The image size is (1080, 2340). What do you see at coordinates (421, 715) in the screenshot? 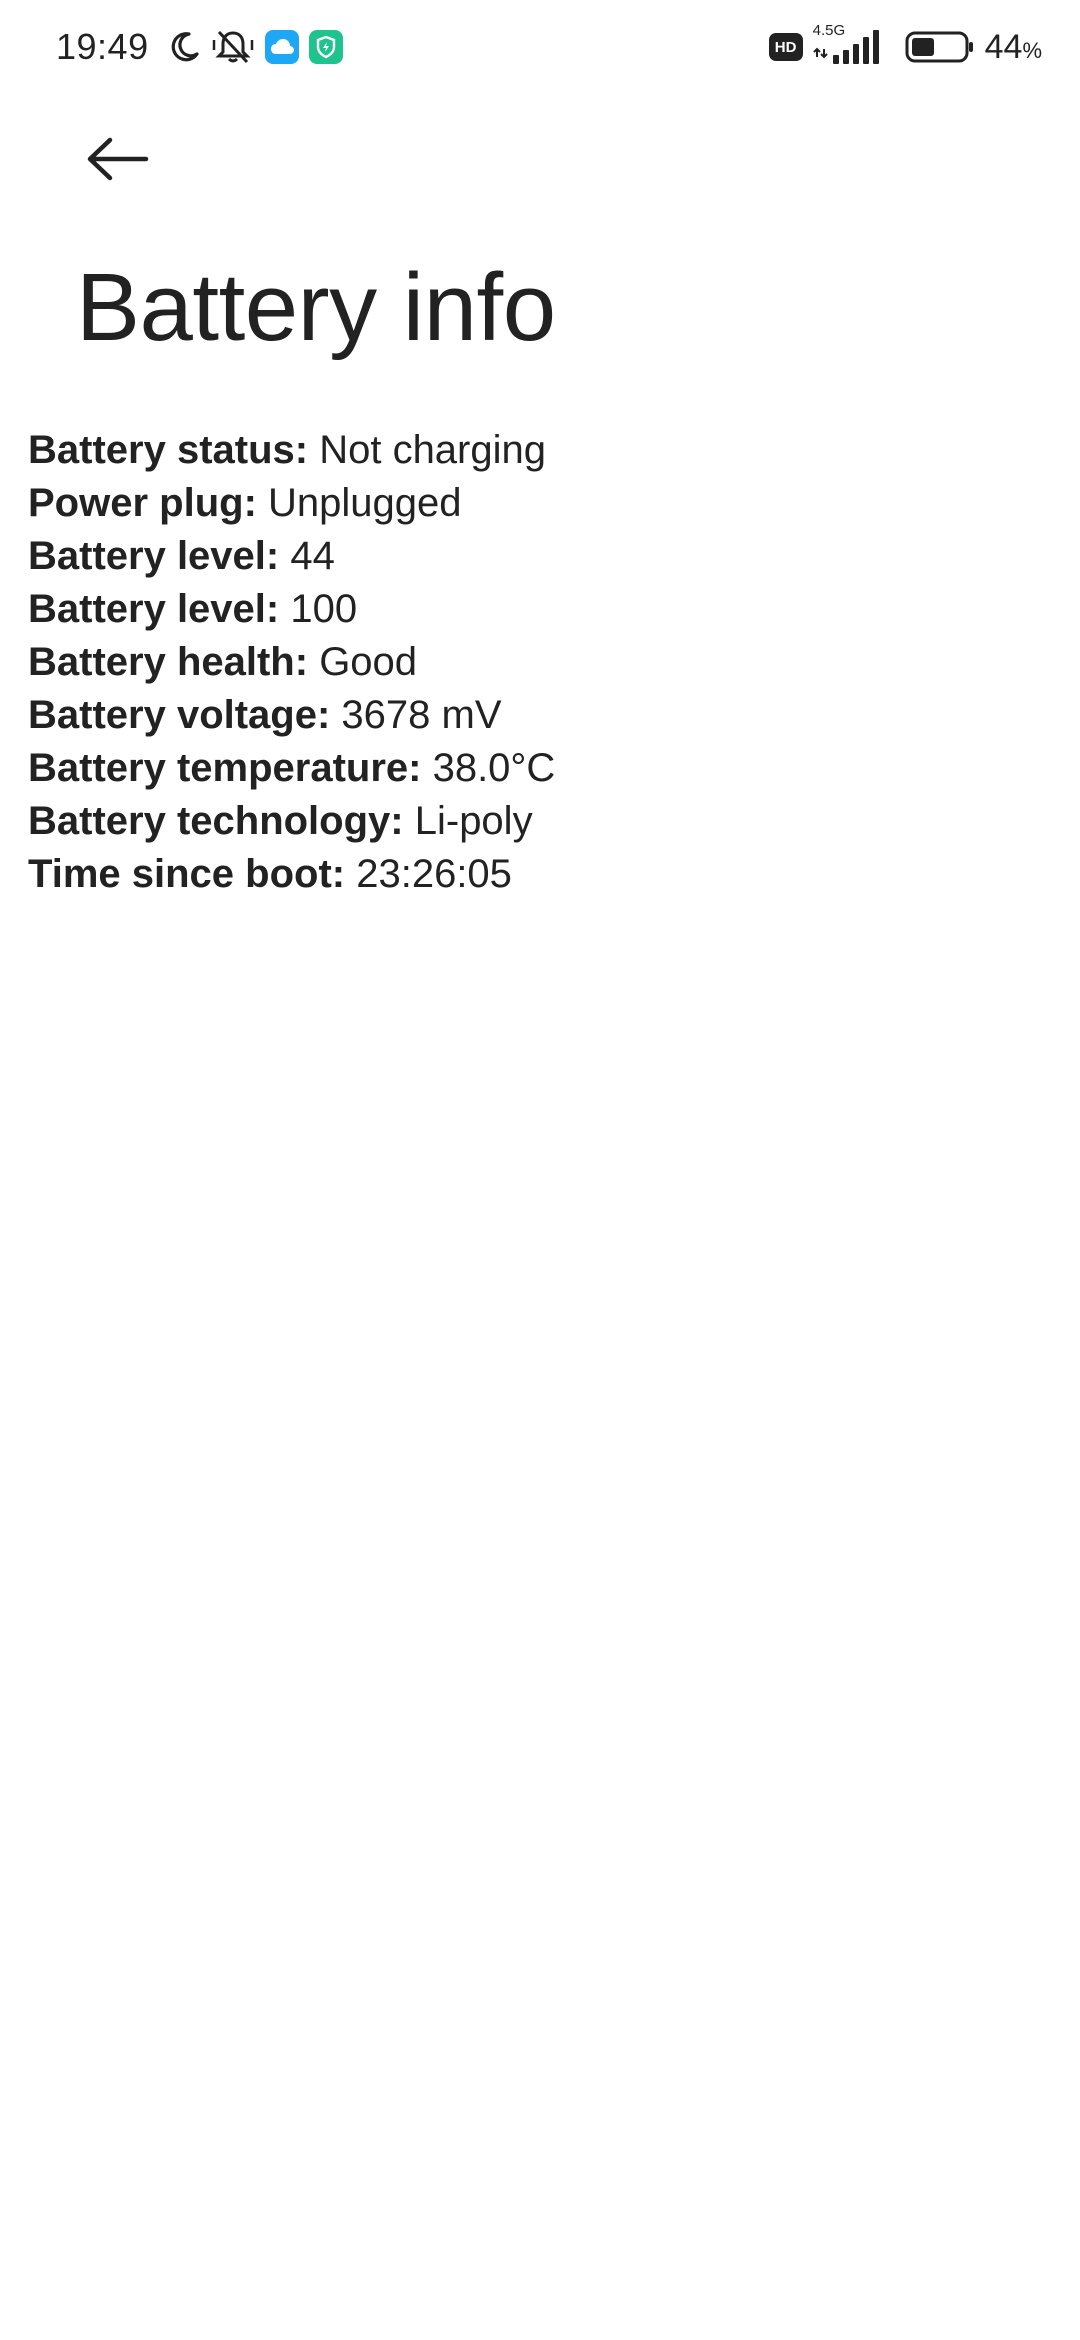
I see `info-value: 3678 mV` at bounding box center [421, 715].